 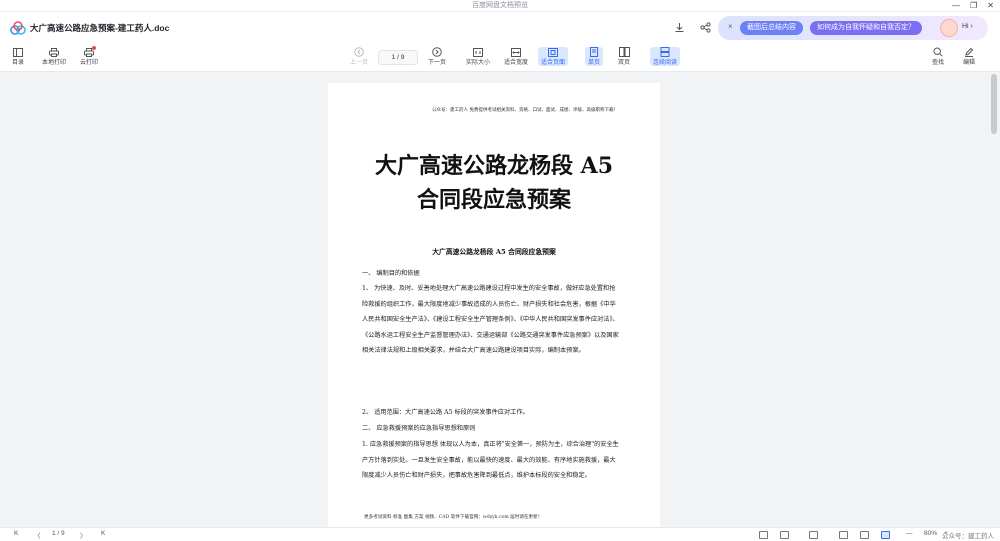 I want to click on edit-label: 编辑, so click(x=969, y=63).